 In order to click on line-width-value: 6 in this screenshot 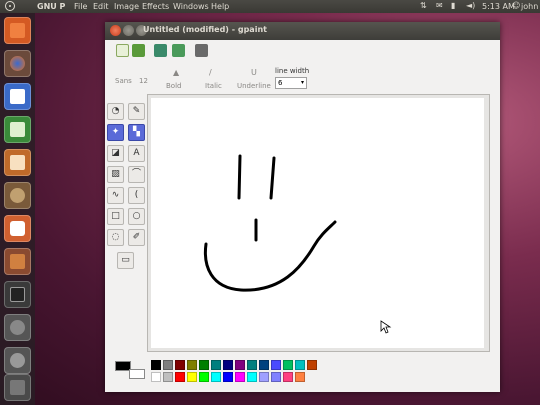, I will do `click(280, 83)`.